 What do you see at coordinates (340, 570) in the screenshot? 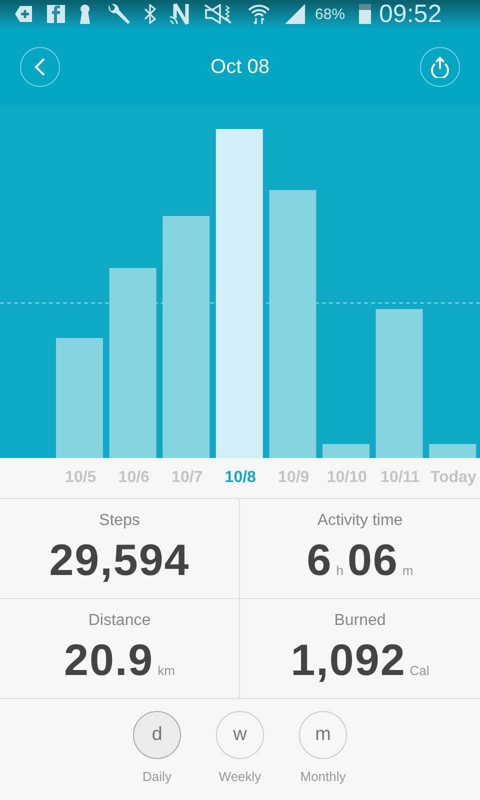
I see `stat-unit: h` at bounding box center [340, 570].